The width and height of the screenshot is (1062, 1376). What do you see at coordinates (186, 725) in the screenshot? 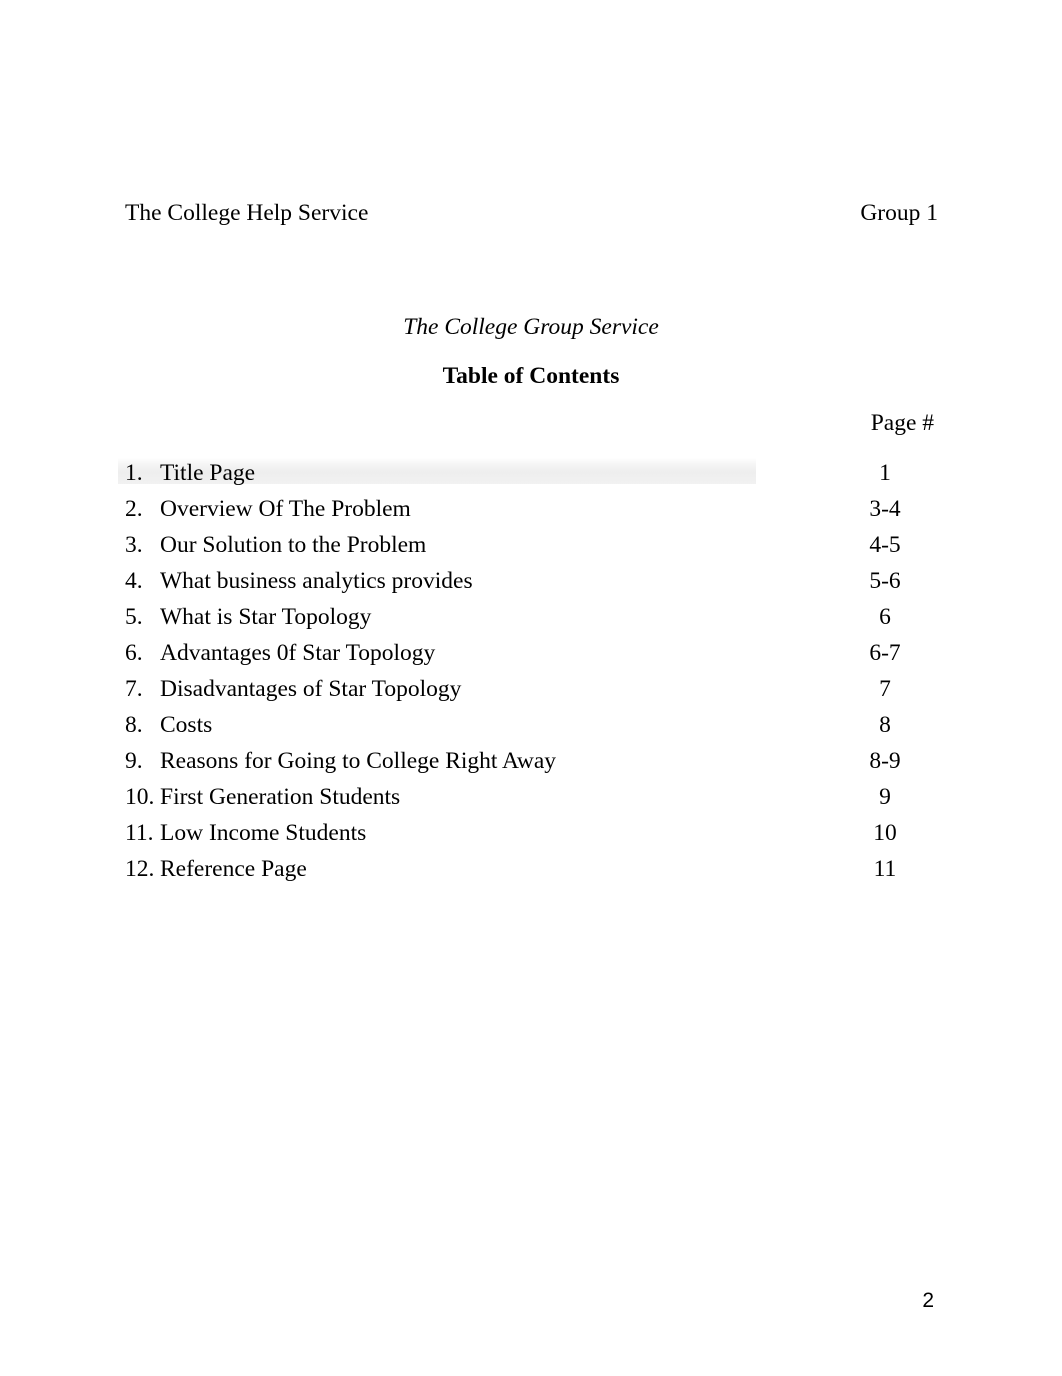
I see `toc-item-label: Costs` at bounding box center [186, 725].